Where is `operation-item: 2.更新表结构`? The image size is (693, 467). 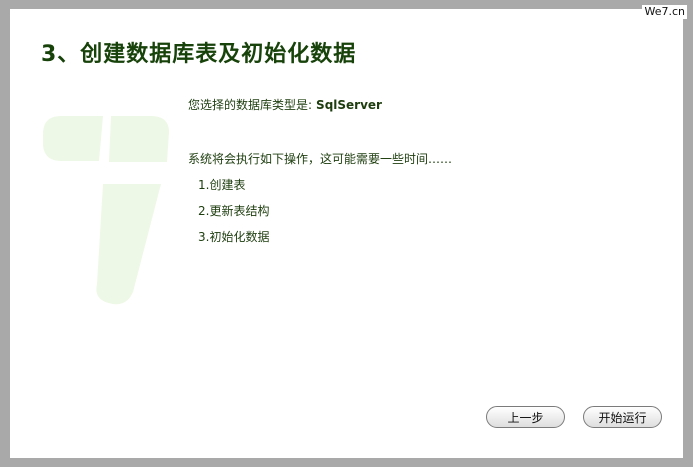
operation-item: 2.更新表结构 is located at coordinates (234, 211).